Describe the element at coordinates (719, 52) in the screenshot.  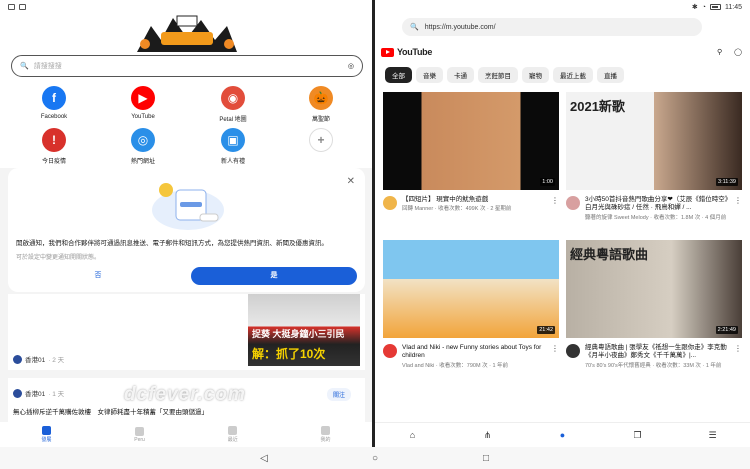
I see `search-icon: ⚲` at that location.